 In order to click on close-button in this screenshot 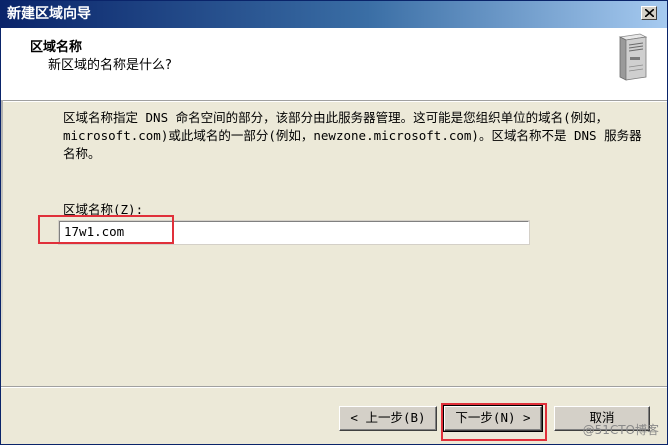, I will do `click(649, 13)`.